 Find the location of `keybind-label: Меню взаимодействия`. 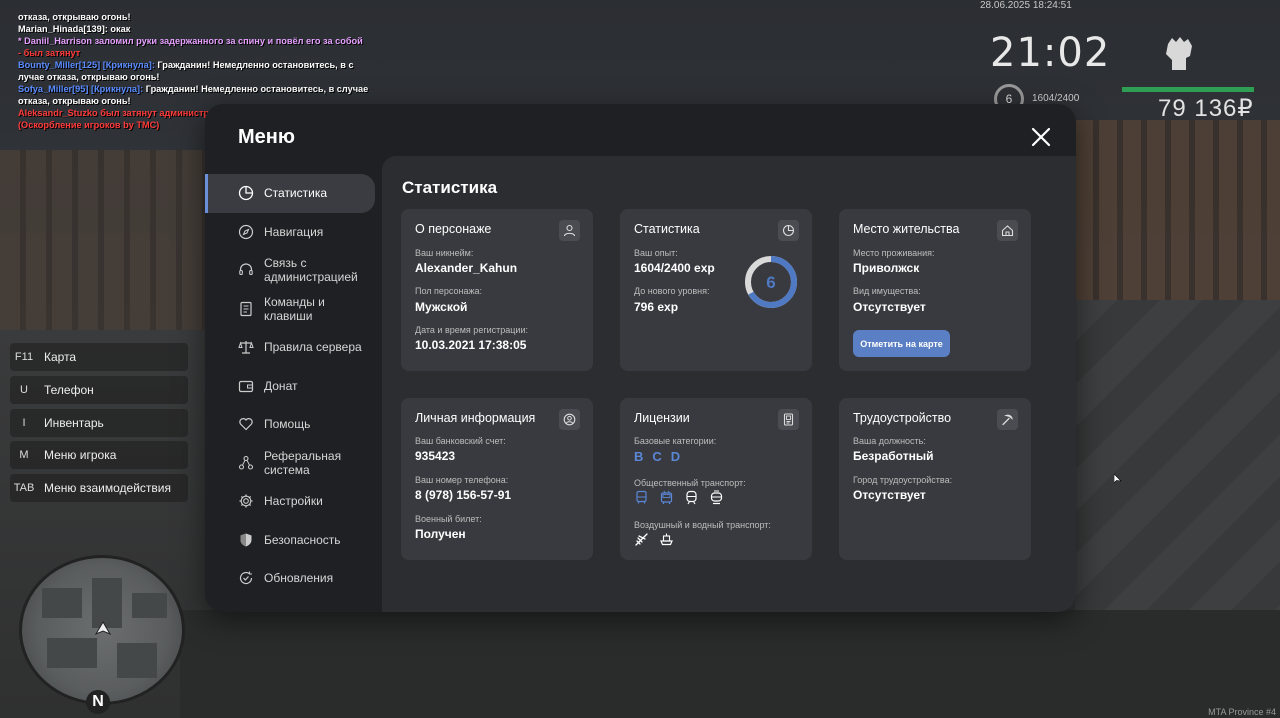

keybind-label: Меню взаимодействия is located at coordinates (107, 488).